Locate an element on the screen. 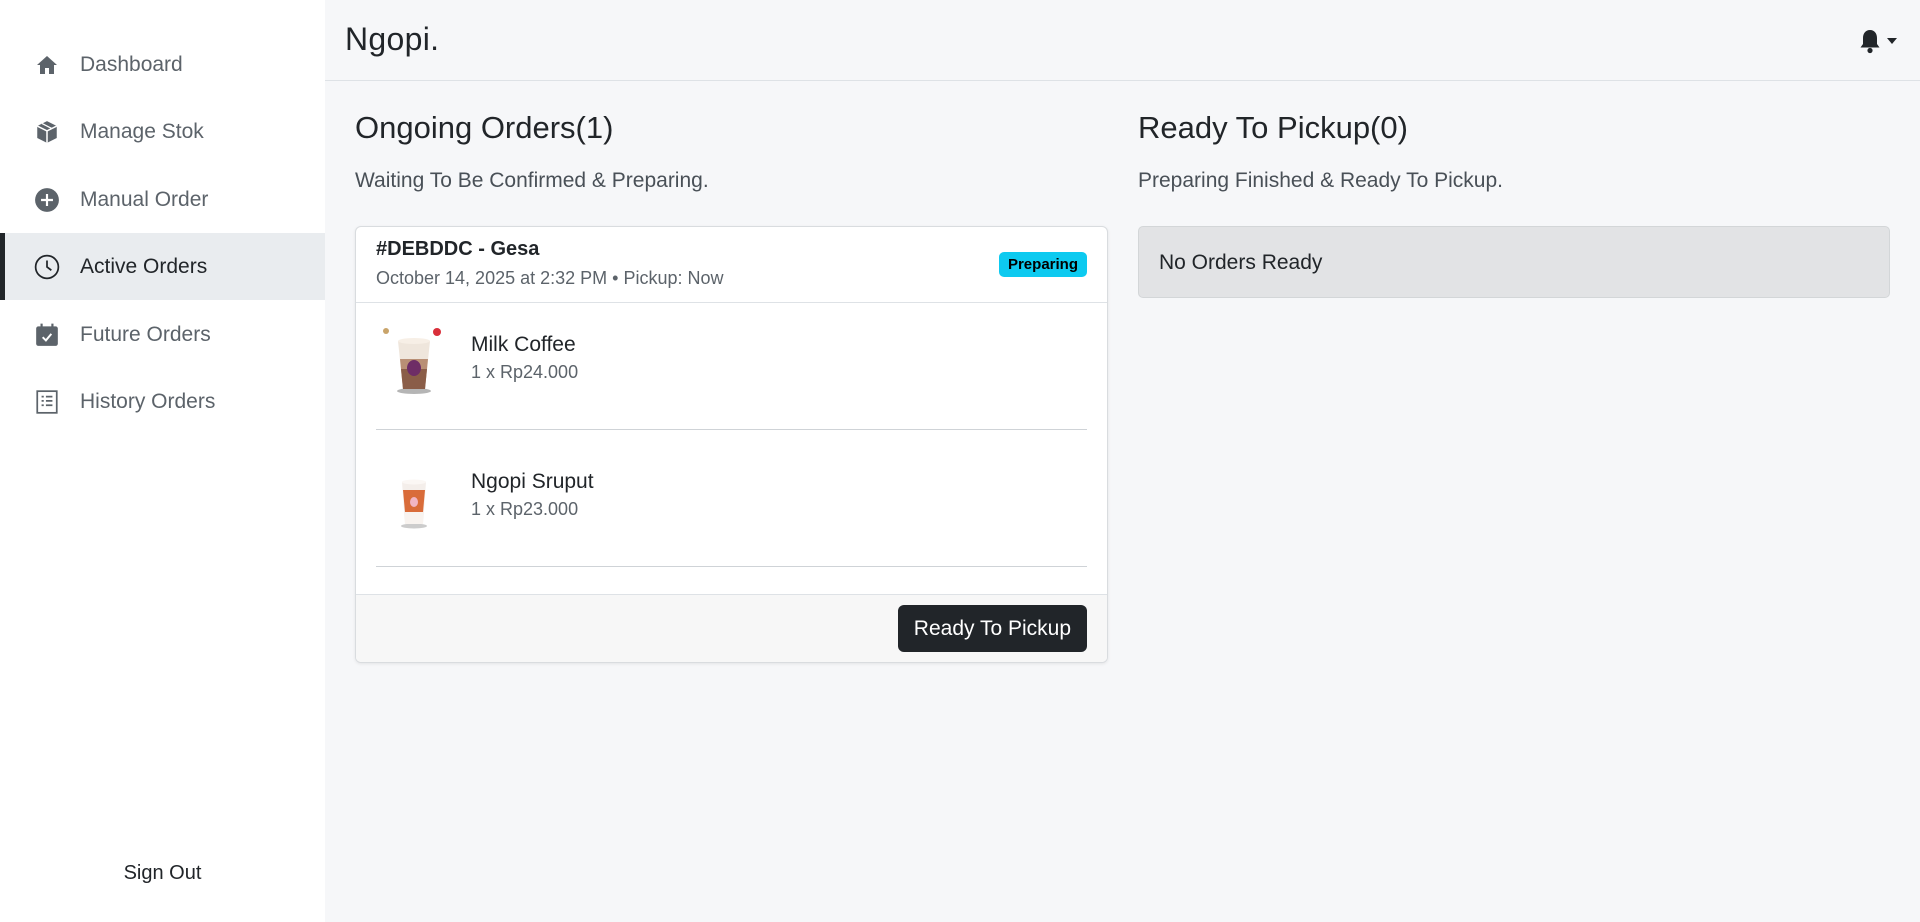  sidebar-item-label: Active Orders is located at coordinates (144, 266).